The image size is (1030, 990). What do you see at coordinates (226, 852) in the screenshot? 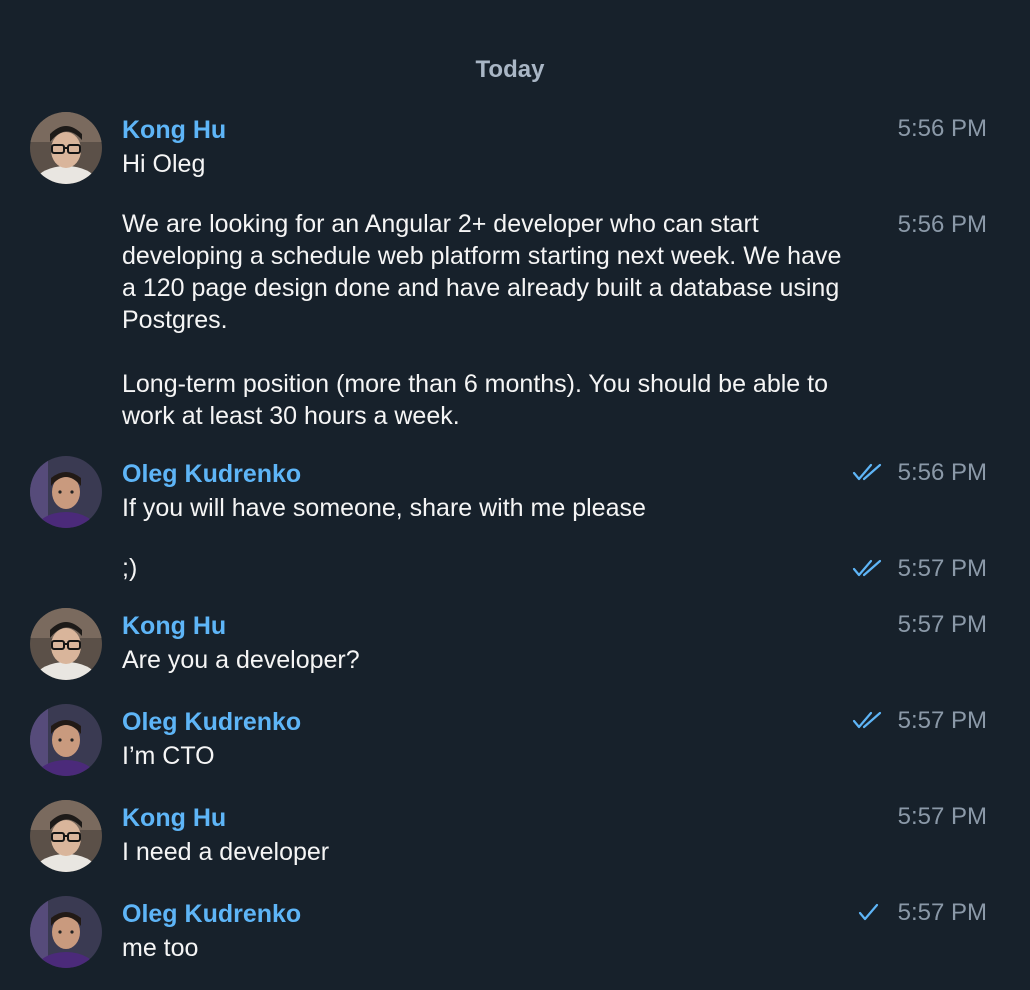
I see `message-text: I need a developer` at bounding box center [226, 852].